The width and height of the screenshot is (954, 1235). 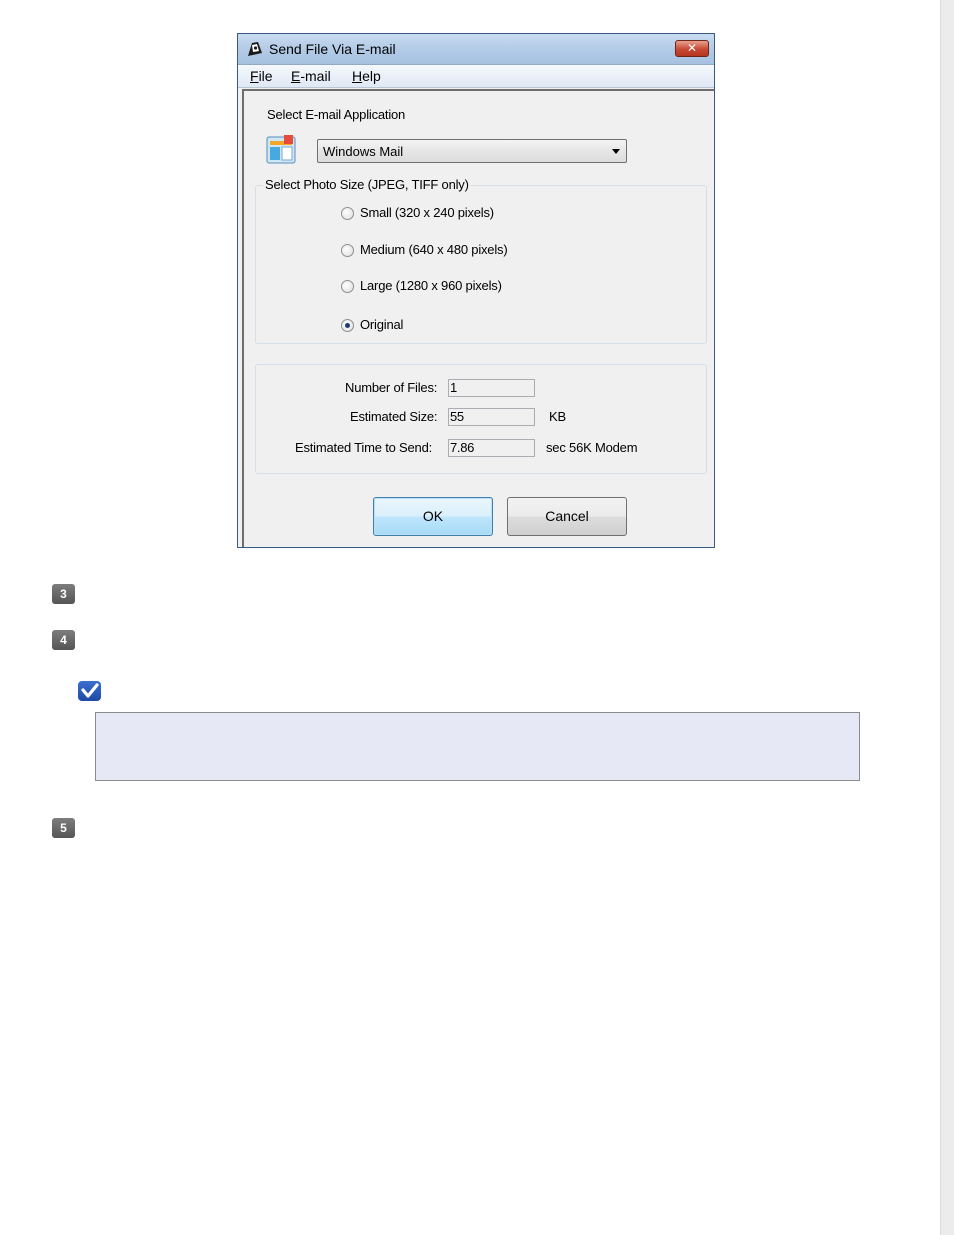 What do you see at coordinates (491, 448) in the screenshot?
I see `estimated-time-field: 7.86` at bounding box center [491, 448].